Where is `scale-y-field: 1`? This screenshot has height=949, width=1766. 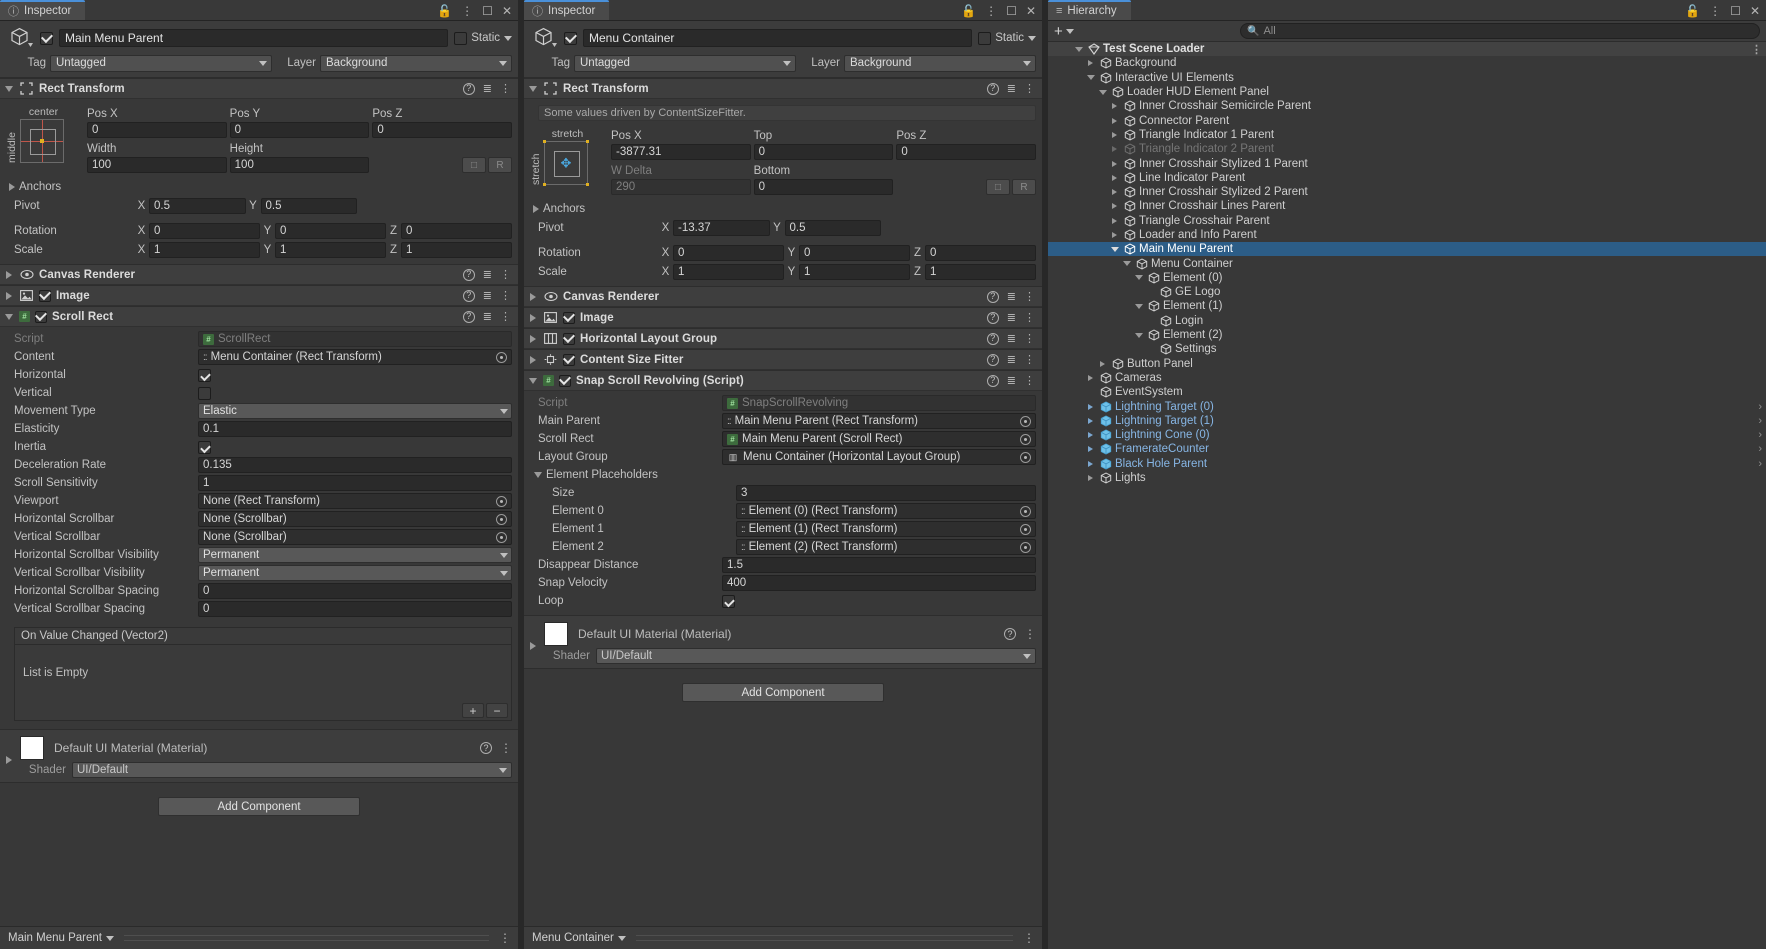 scale-y-field: 1 is located at coordinates (330, 249).